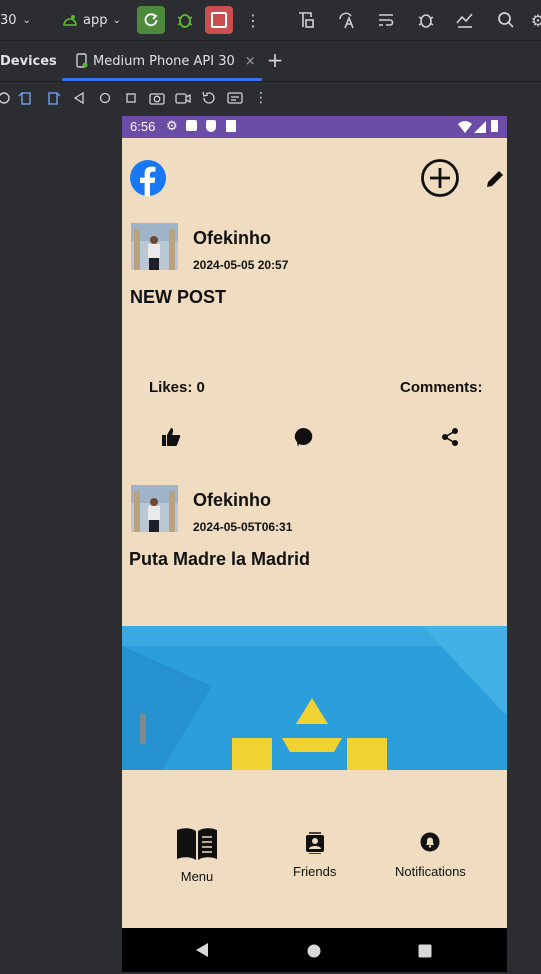 The image size is (541, 974). I want to click on rerun-icon, so click(151, 20).